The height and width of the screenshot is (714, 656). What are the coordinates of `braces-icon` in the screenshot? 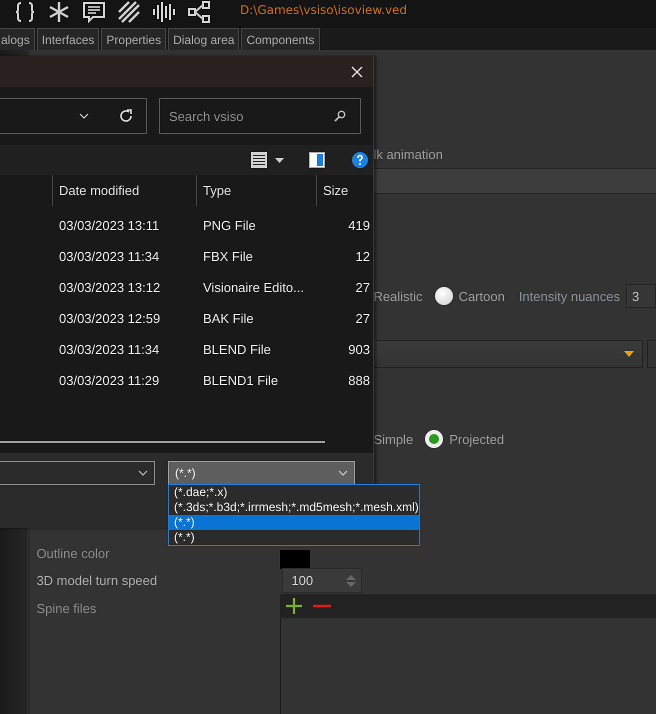 It's located at (25, 12).